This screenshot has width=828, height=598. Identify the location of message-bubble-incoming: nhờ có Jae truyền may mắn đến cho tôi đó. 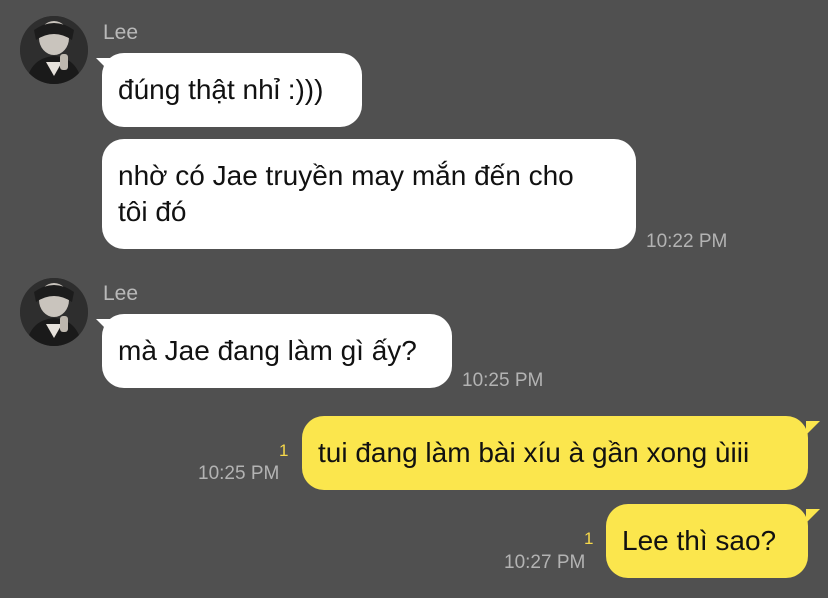
(369, 194).